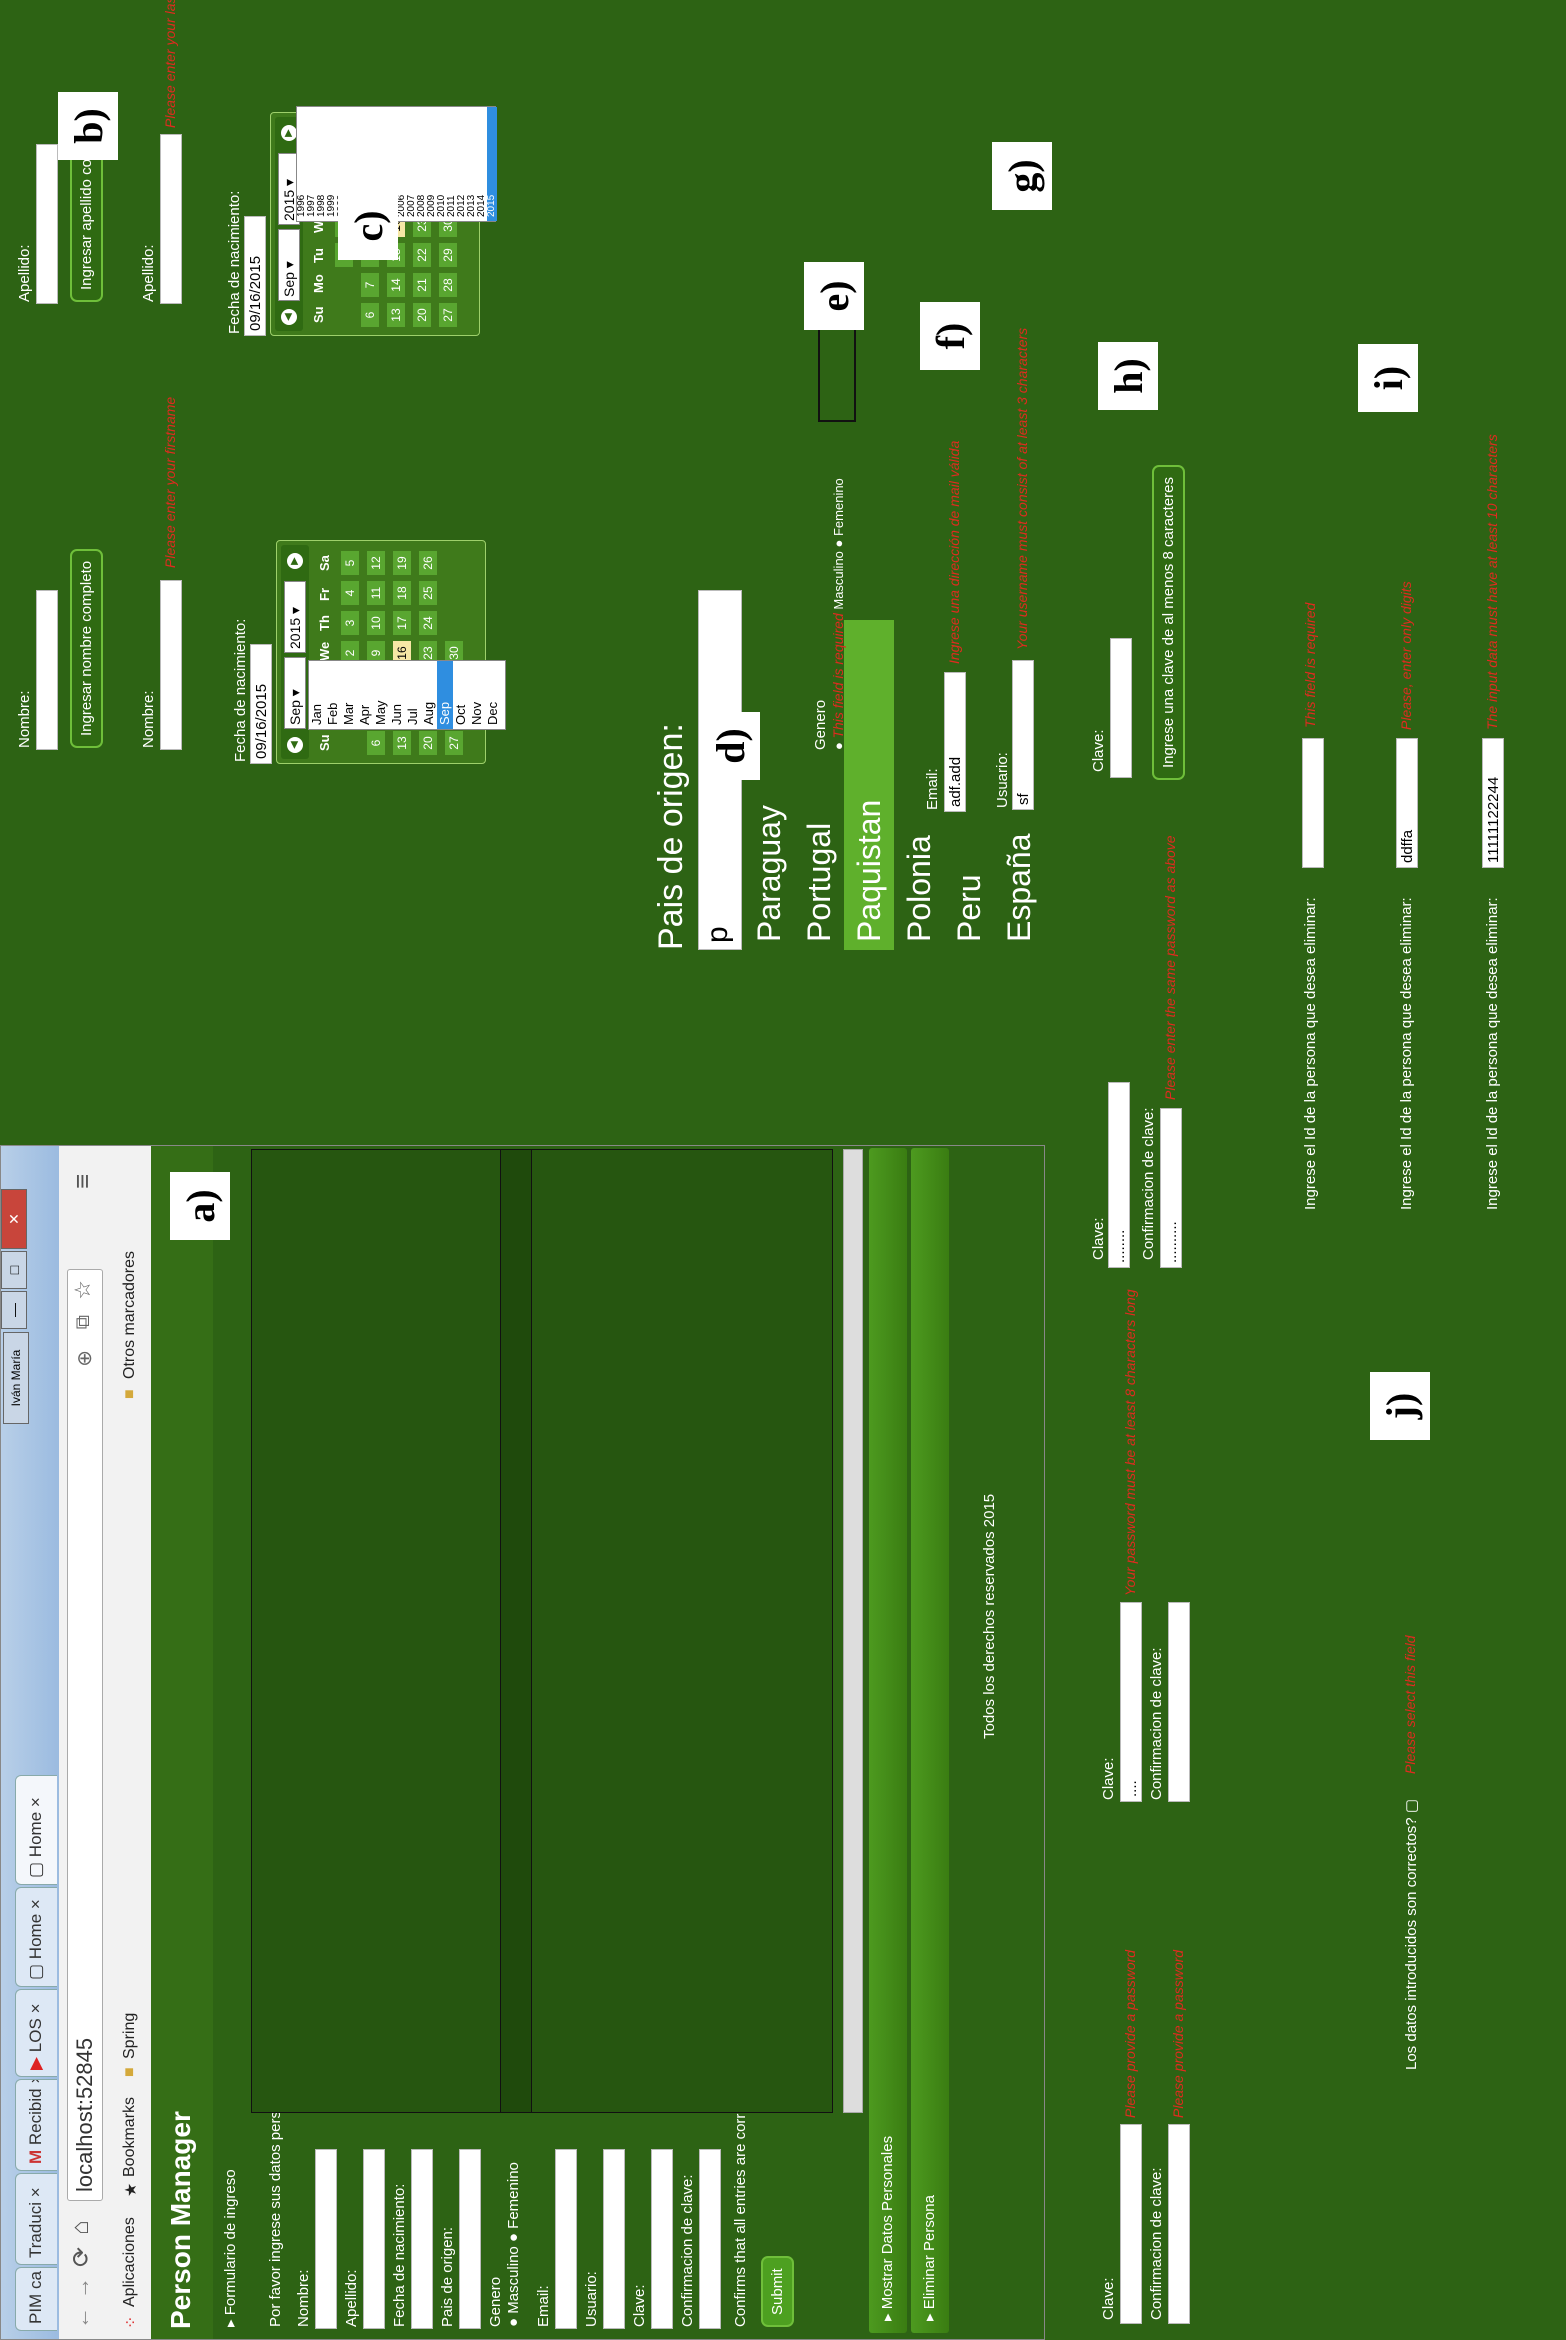 Image resolution: width=1566 pixels, height=2340 pixels. What do you see at coordinates (171, 219) in the screenshot?
I see `b-apellido-input2` at bounding box center [171, 219].